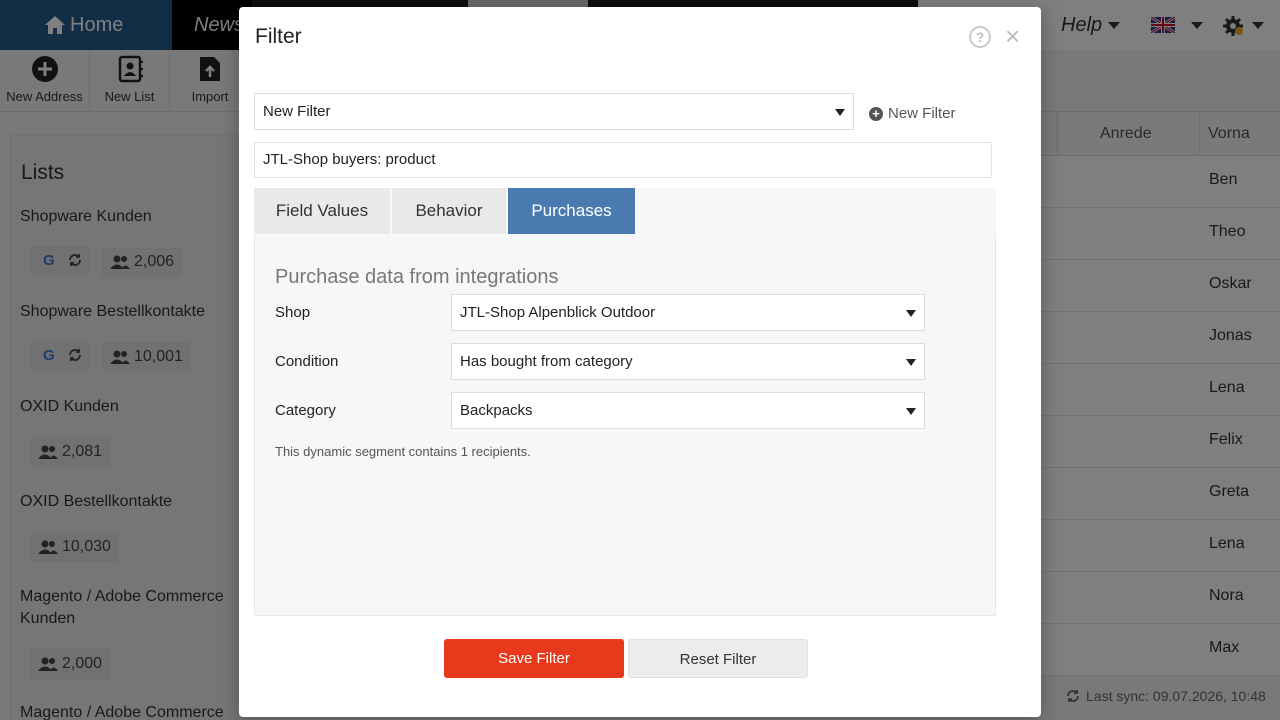 The image size is (1280, 720). Describe the element at coordinates (1012, 36) in the screenshot. I see `close-icon: ×` at that location.